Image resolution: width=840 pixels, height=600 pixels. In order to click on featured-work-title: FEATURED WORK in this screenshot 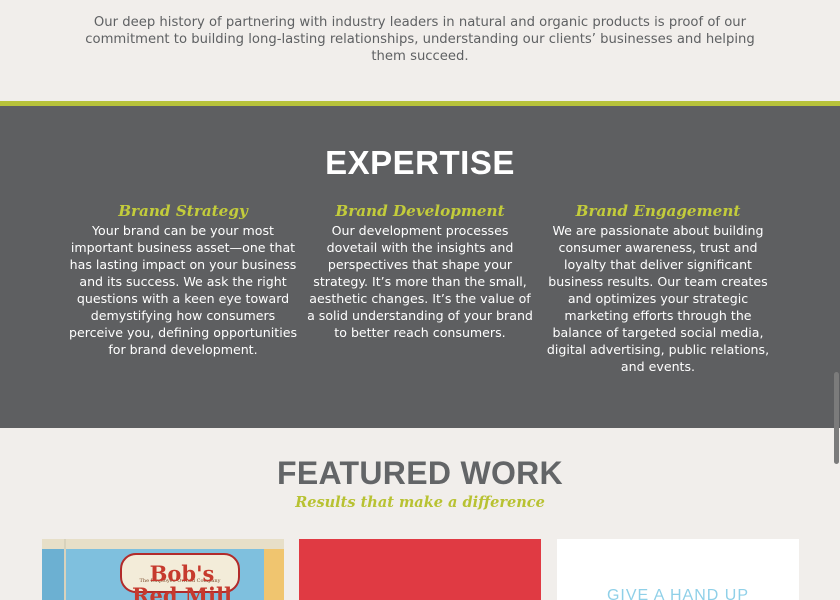, I will do `click(420, 473)`.